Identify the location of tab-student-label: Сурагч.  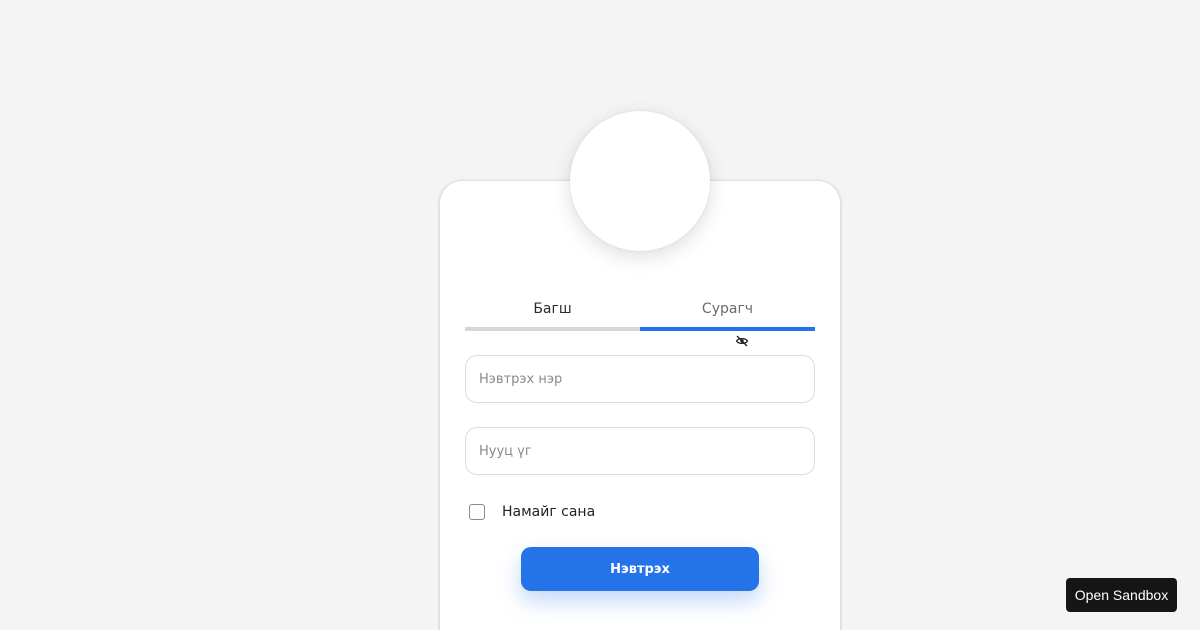
(727, 309).